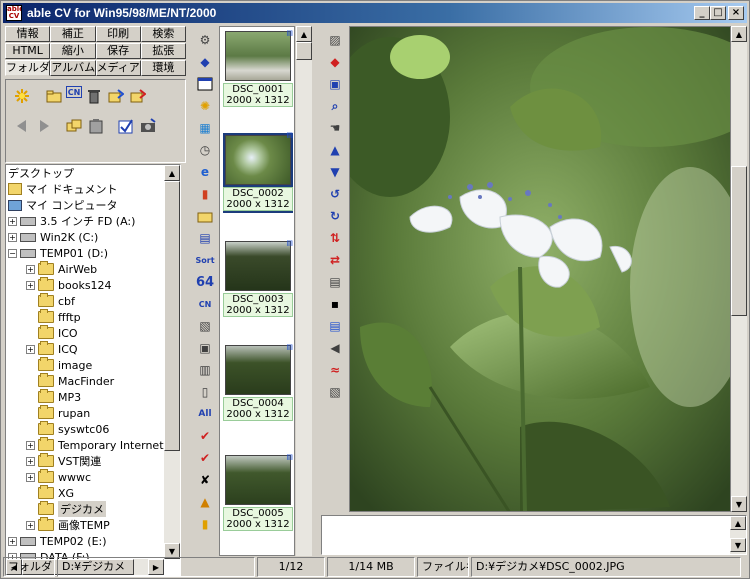  What do you see at coordinates (44, 126) in the screenshot?
I see `forward-arrow-icon` at bounding box center [44, 126].